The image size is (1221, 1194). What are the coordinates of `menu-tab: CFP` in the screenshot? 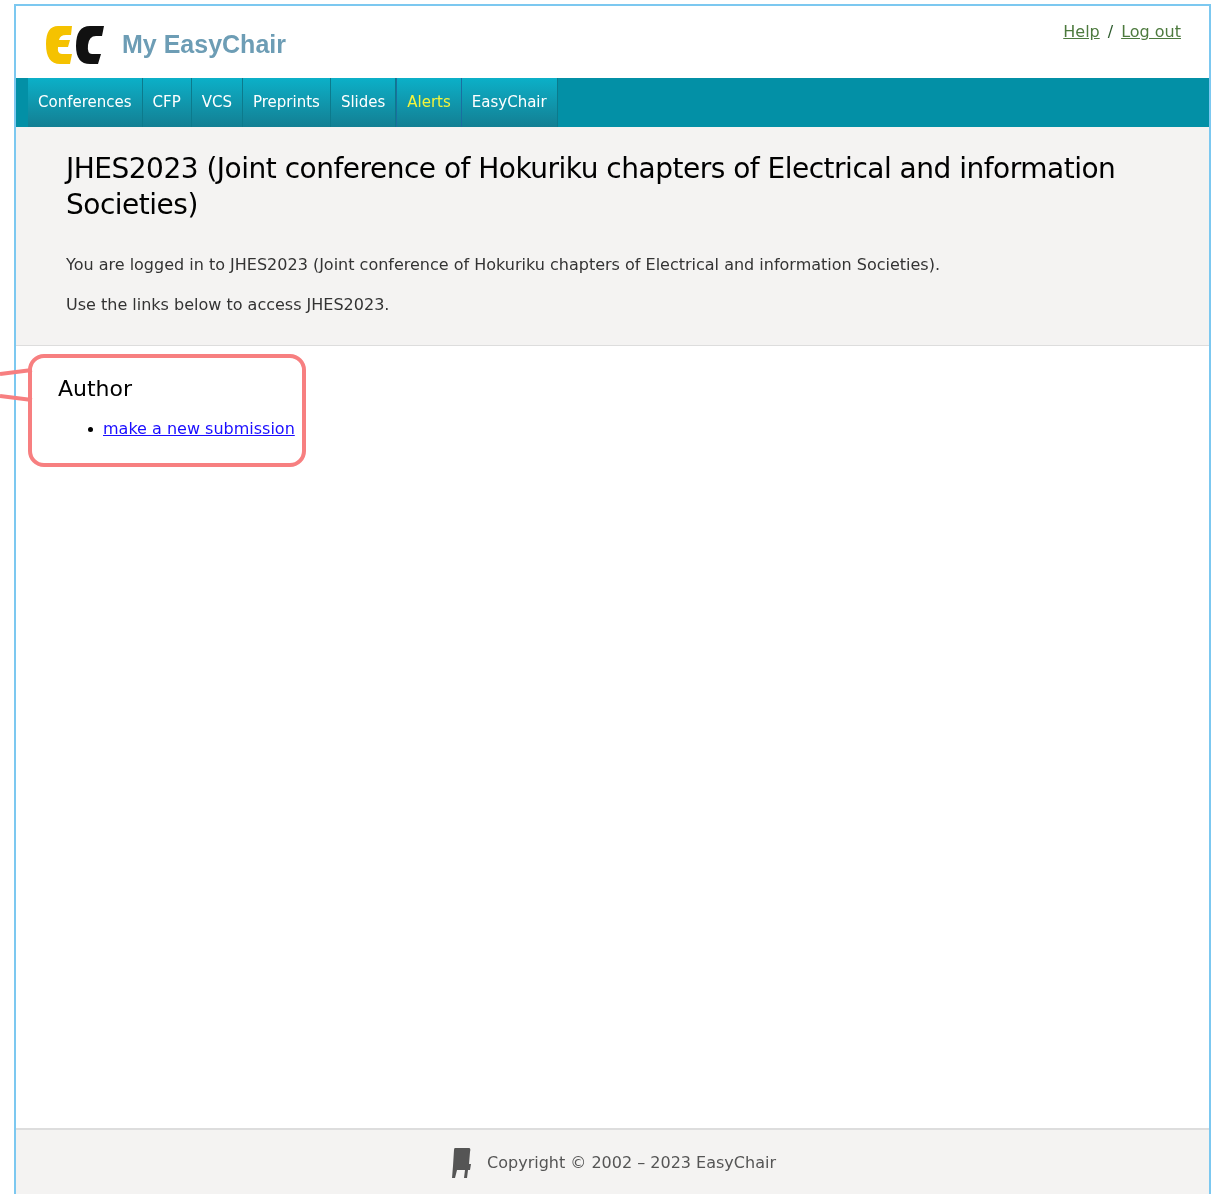 It's located at (167, 102).